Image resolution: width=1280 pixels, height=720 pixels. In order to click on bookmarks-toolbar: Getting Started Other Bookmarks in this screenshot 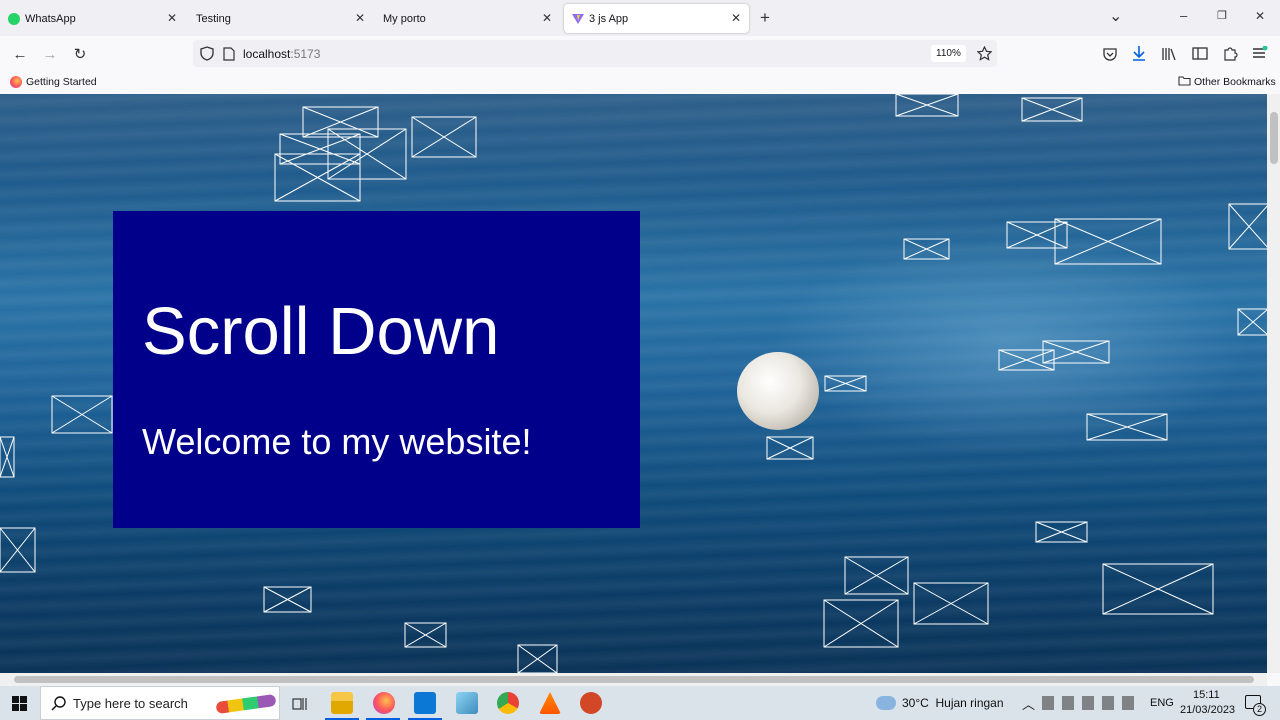, I will do `click(640, 83)`.